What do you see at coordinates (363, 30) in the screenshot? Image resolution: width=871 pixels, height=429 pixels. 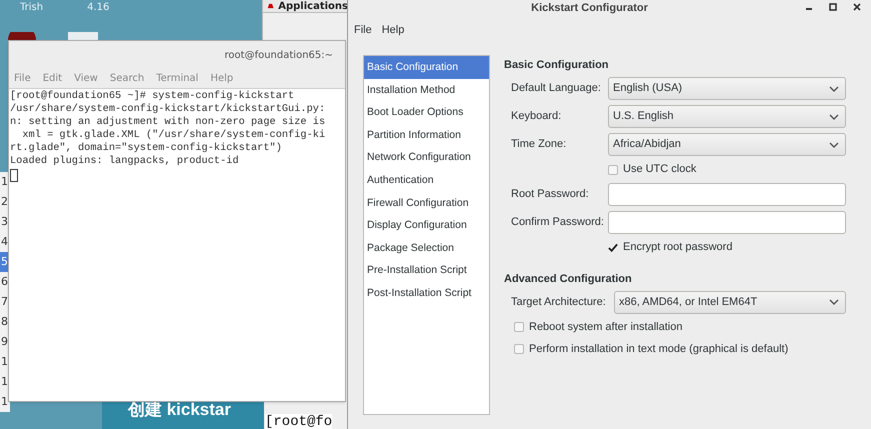 I see `menu-item: File` at bounding box center [363, 30].